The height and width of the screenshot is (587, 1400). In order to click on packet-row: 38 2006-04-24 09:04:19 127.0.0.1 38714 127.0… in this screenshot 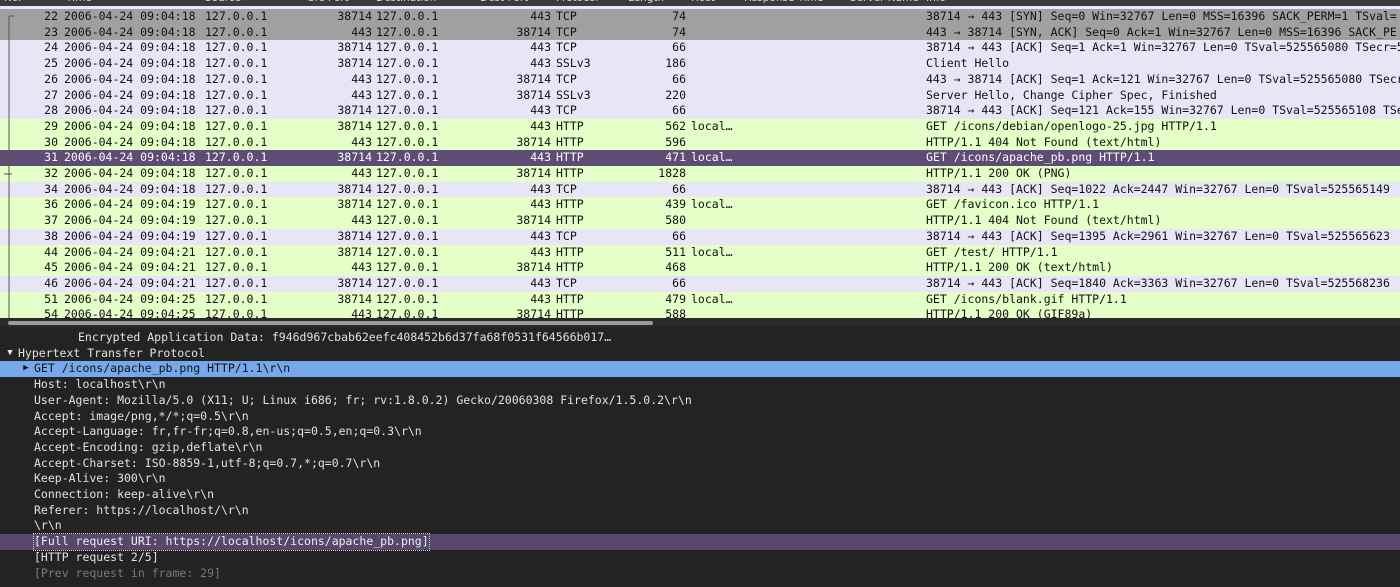, I will do `click(700, 236)`.